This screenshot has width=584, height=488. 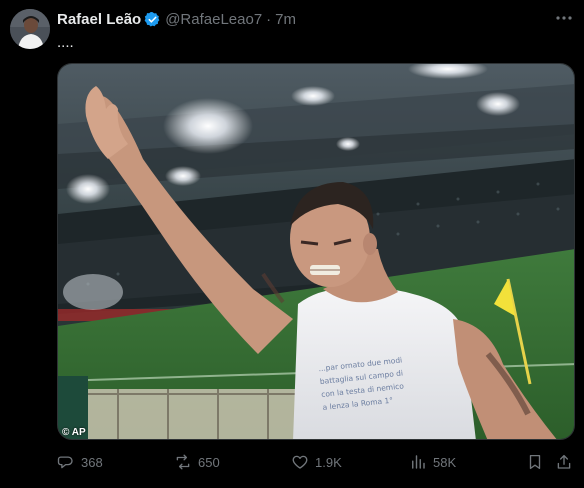 I want to click on author-handle: @RafaeLeao7, so click(x=213, y=19).